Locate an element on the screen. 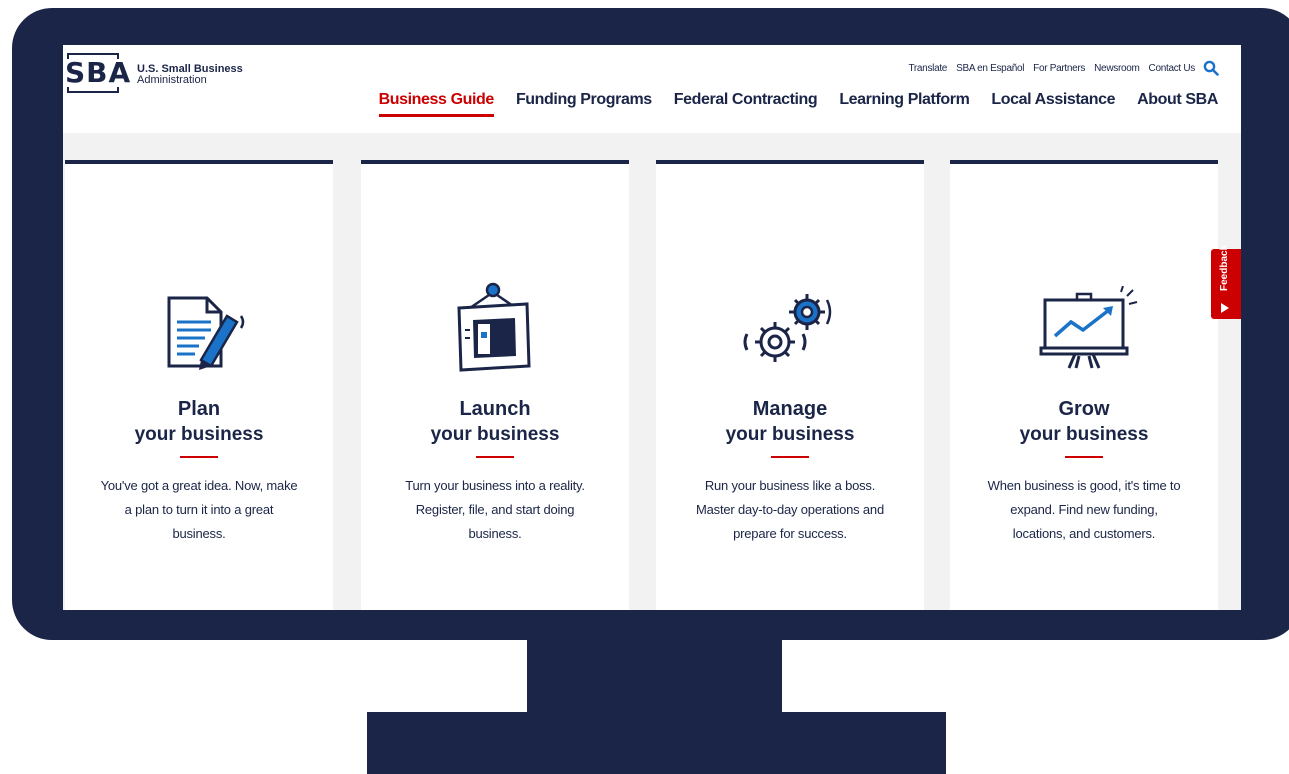 The height and width of the screenshot is (774, 1289). utility-link-partners: For Partners is located at coordinates (1059, 68).